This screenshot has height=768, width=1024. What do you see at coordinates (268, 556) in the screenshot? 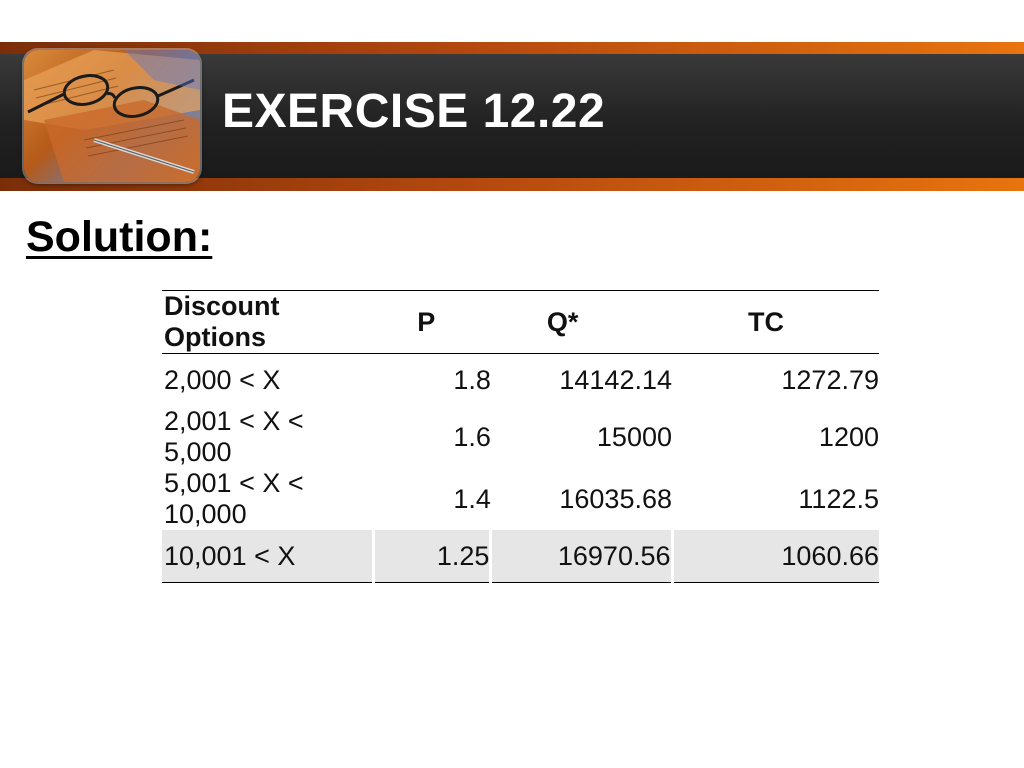
I see `cell-discount-option: 10,001 < X` at bounding box center [268, 556].